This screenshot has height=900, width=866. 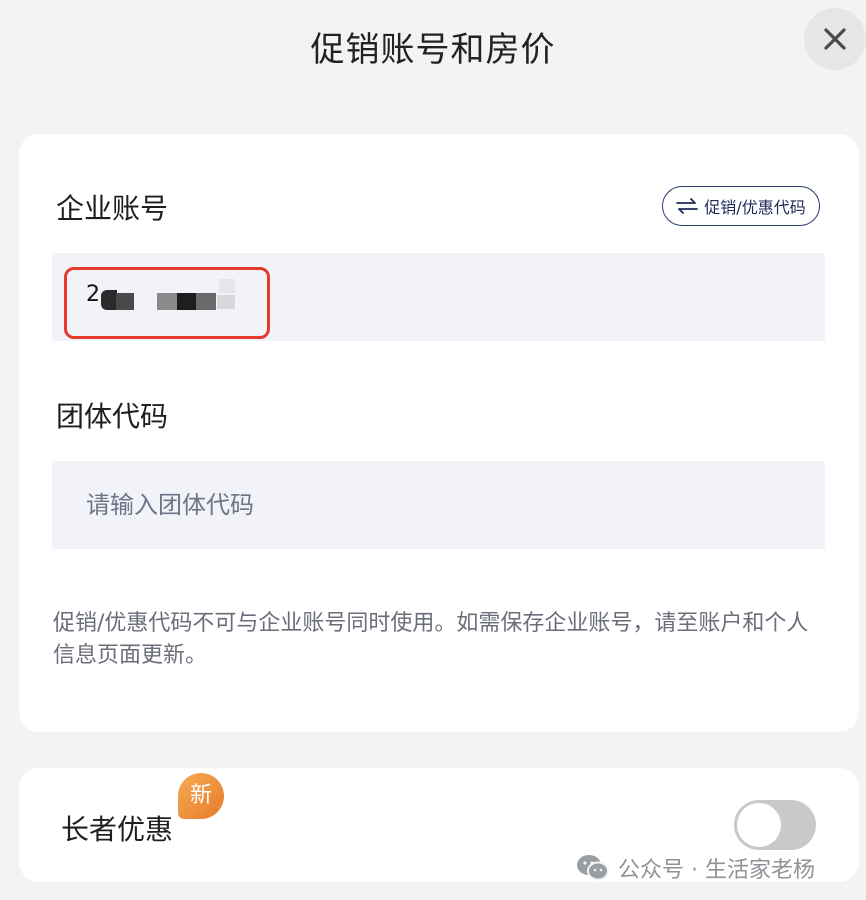 I want to click on close-icon, so click(x=835, y=39).